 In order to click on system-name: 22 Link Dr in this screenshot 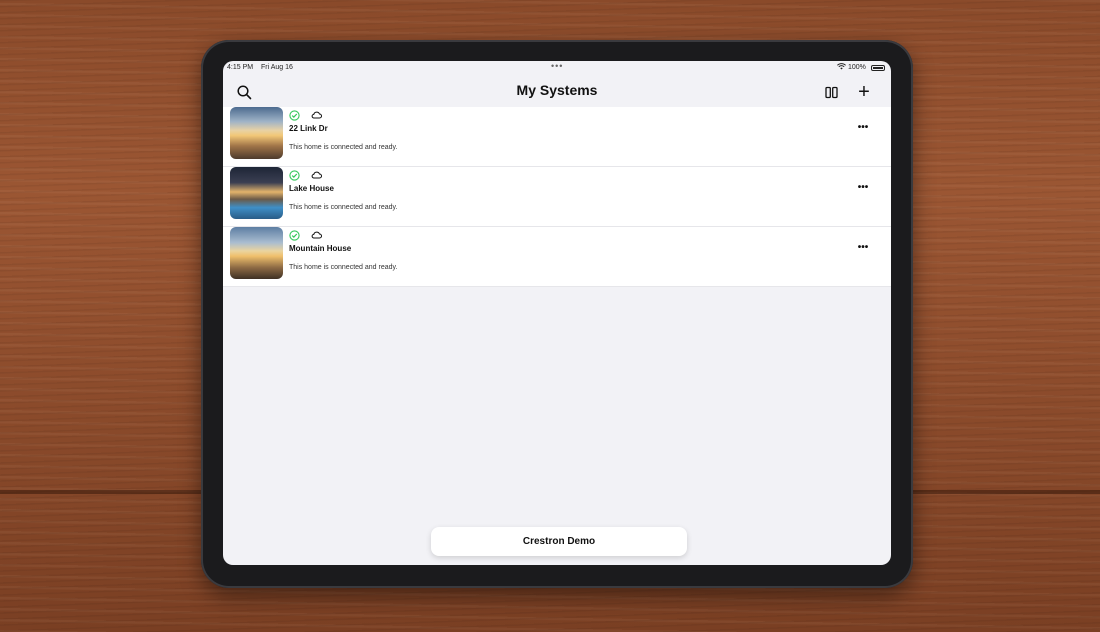, I will do `click(308, 128)`.